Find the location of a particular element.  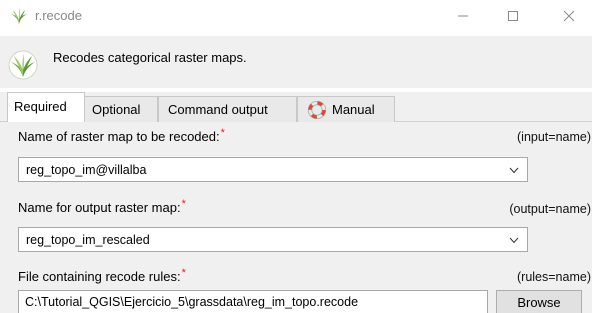

input-map-value: reg_topo_im@villalba is located at coordinates (86, 170).